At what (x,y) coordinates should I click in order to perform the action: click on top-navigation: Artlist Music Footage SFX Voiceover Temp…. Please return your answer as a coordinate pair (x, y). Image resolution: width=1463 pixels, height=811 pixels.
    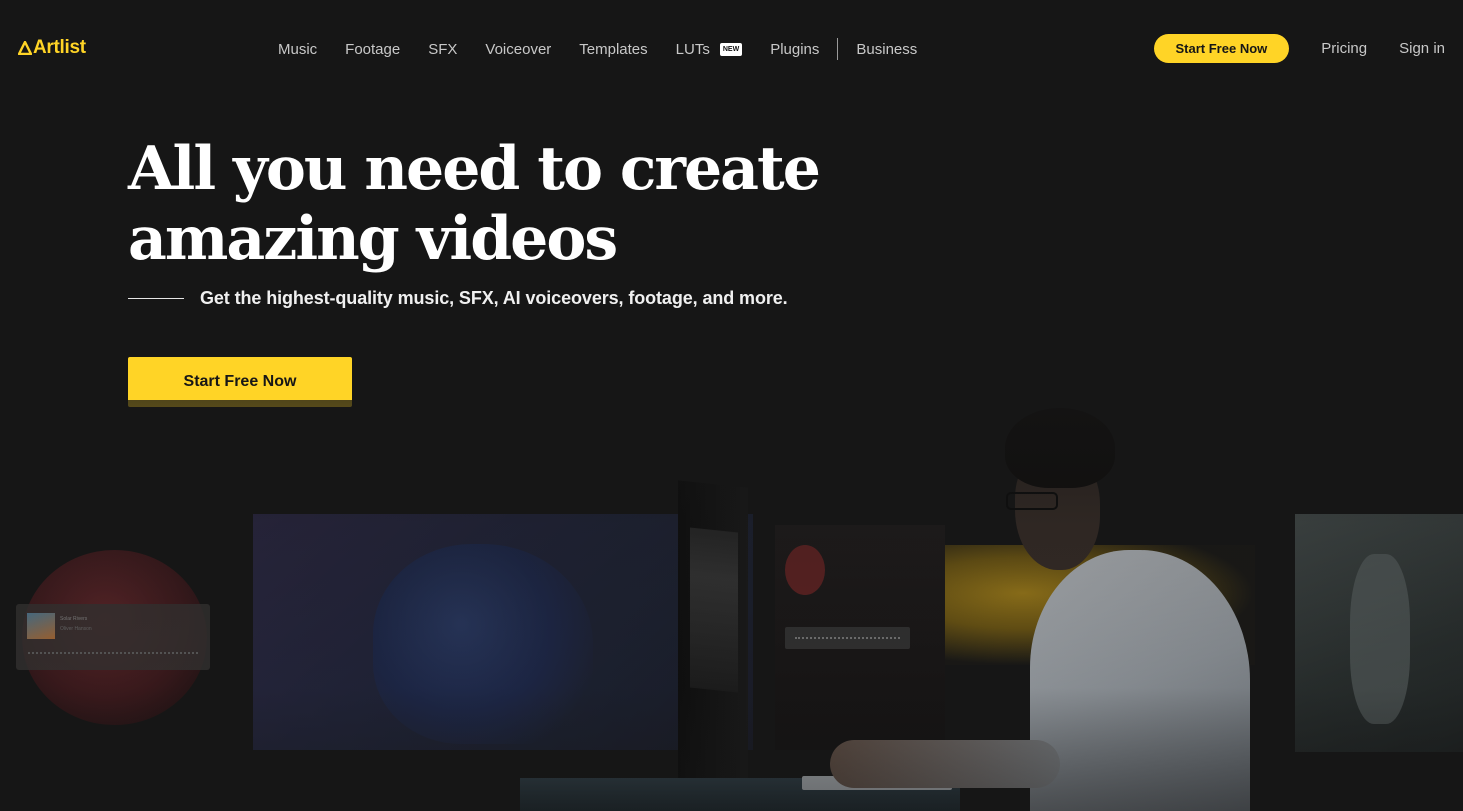
    Looking at the image, I should click on (731, 48).